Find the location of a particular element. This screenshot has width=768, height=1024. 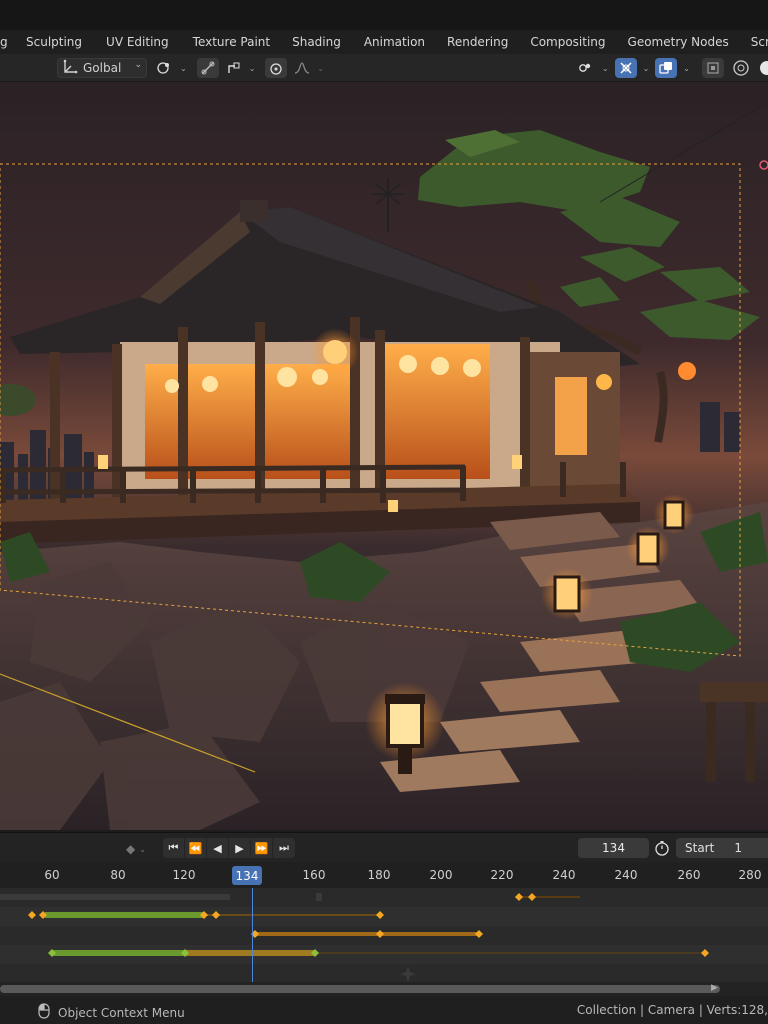

pivot-icon is located at coordinates (163, 68).